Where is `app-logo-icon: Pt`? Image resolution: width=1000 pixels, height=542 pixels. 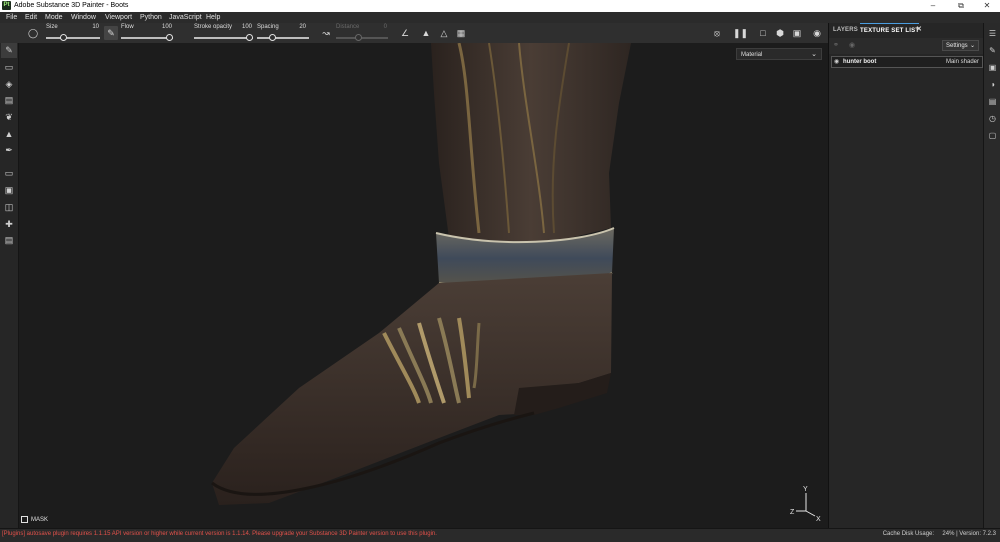 app-logo-icon: Pt is located at coordinates (6, 5).